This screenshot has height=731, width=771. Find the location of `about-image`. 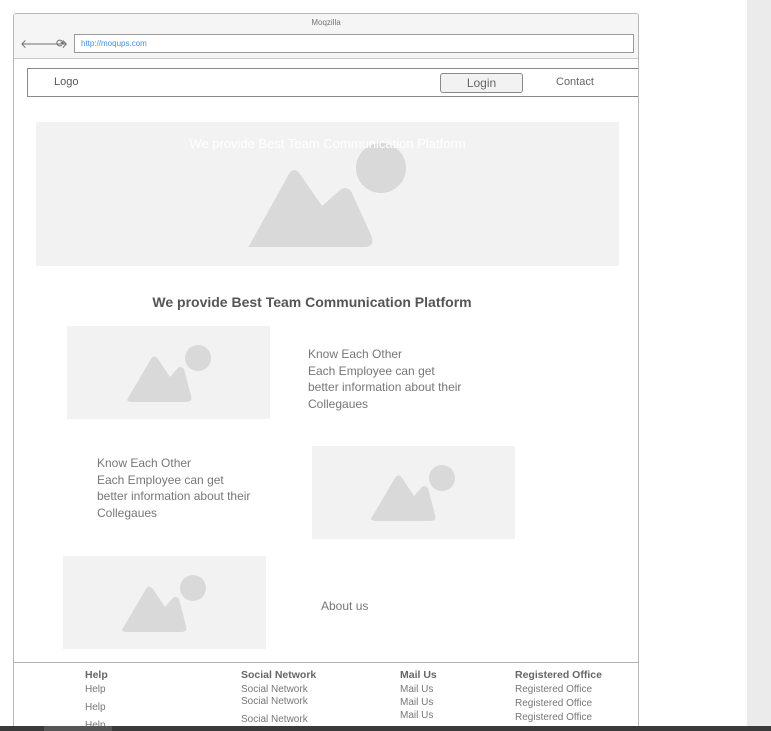

about-image is located at coordinates (164, 602).